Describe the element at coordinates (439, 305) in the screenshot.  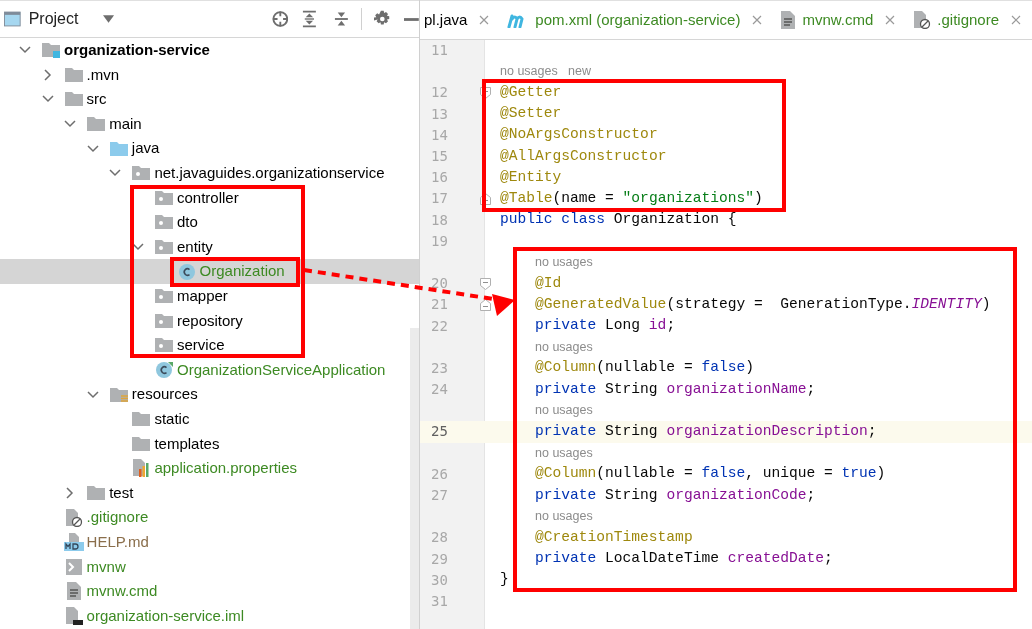
I see `line-number: 21` at that location.